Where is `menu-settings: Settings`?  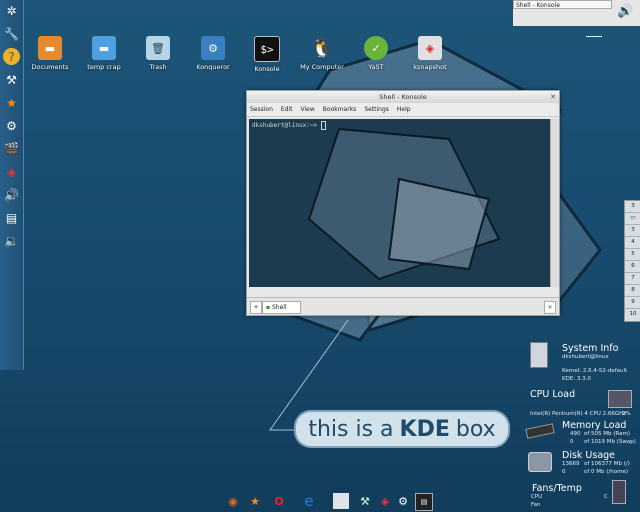
menu-settings: Settings is located at coordinates (376, 109).